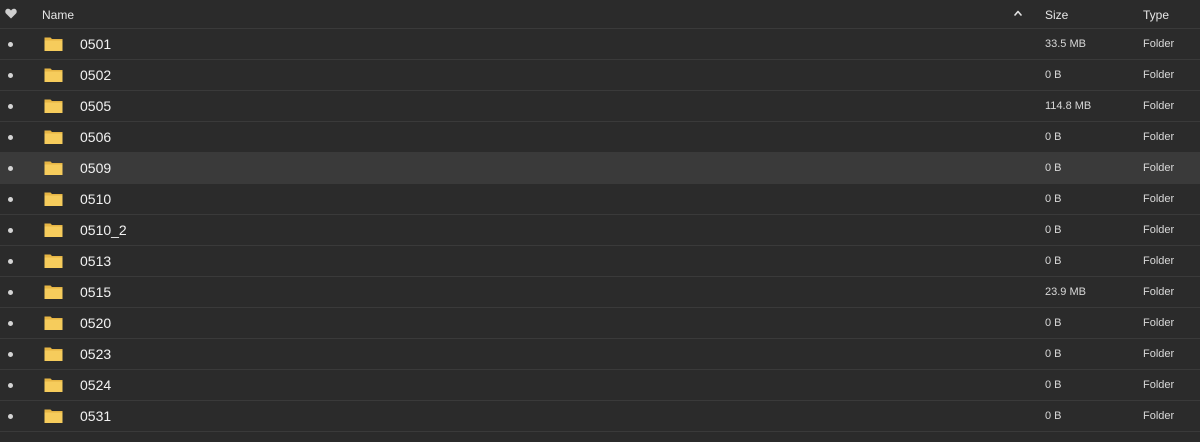 Image resolution: width=1200 pixels, height=442 pixels. What do you see at coordinates (95, 385) in the screenshot?
I see `file-name: 0524` at bounding box center [95, 385].